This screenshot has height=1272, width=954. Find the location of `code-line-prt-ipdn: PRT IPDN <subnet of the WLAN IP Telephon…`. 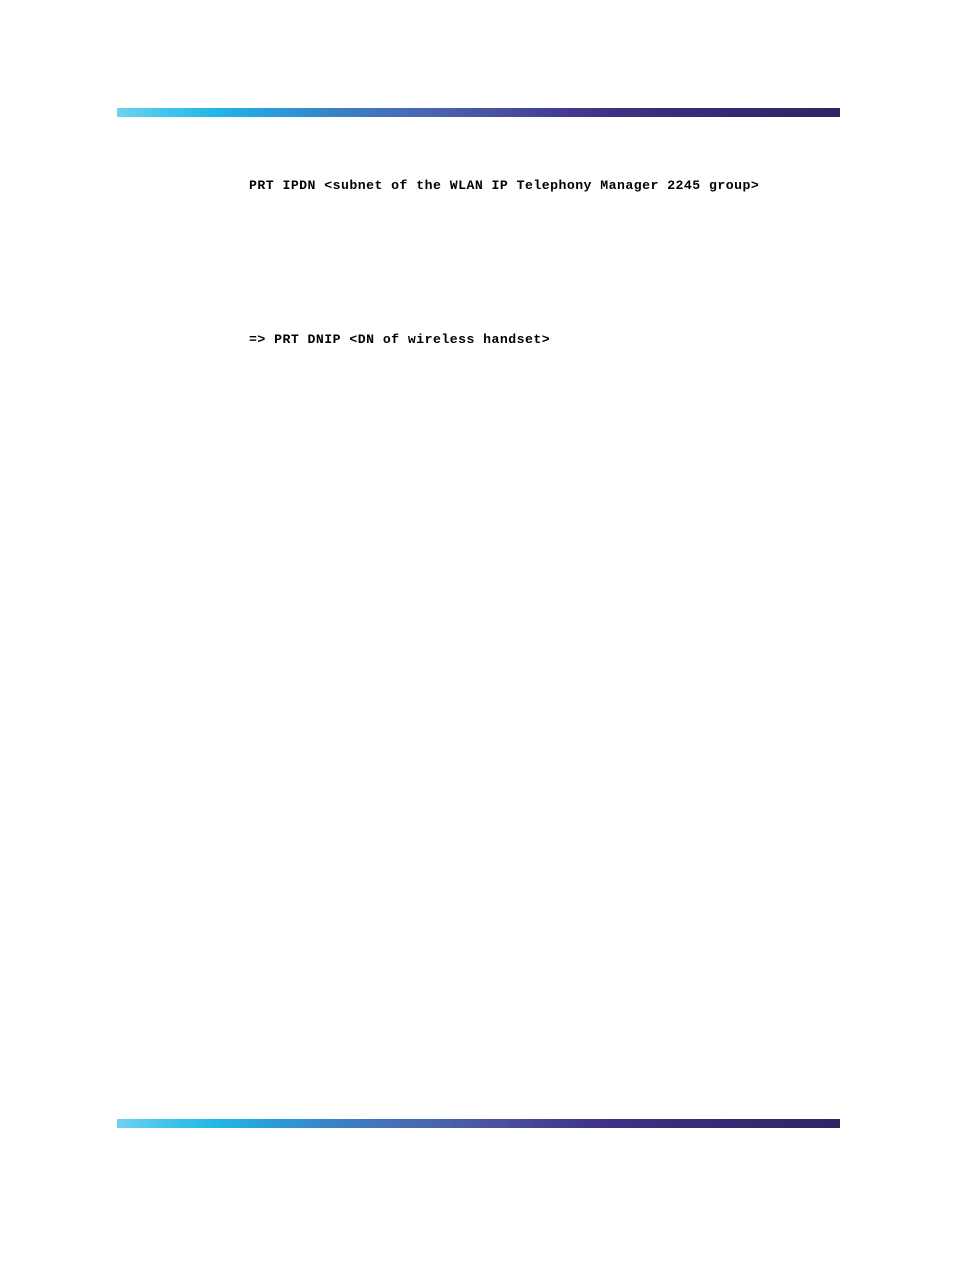

code-line-prt-ipdn: PRT IPDN <subnet of the WLAN IP Telephon… is located at coordinates (504, 185).